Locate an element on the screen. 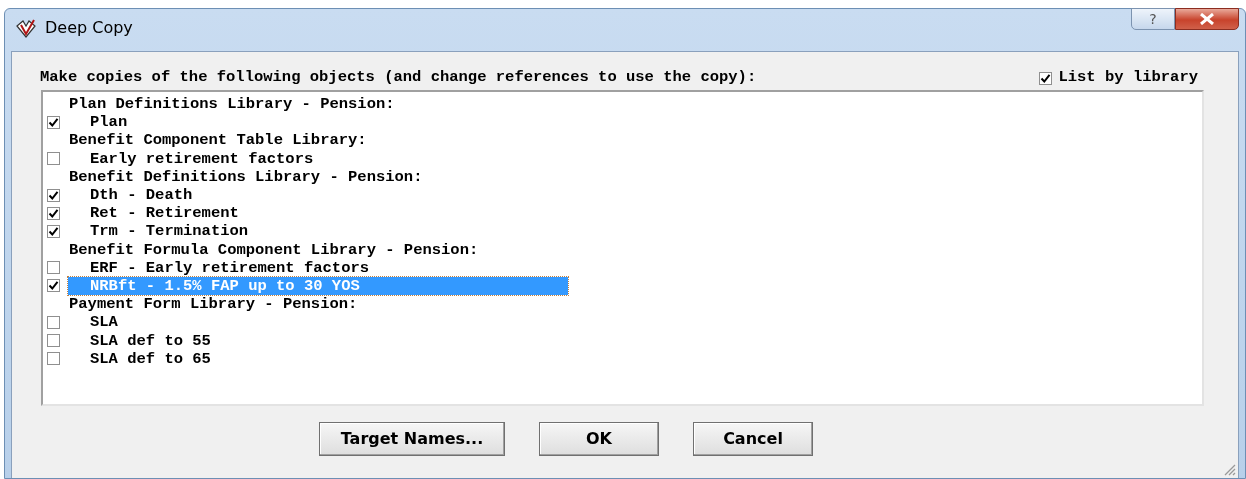 This screenshot has height=479, width=1246. checkbox-label: List by library is located at coordinates (1128, 78).